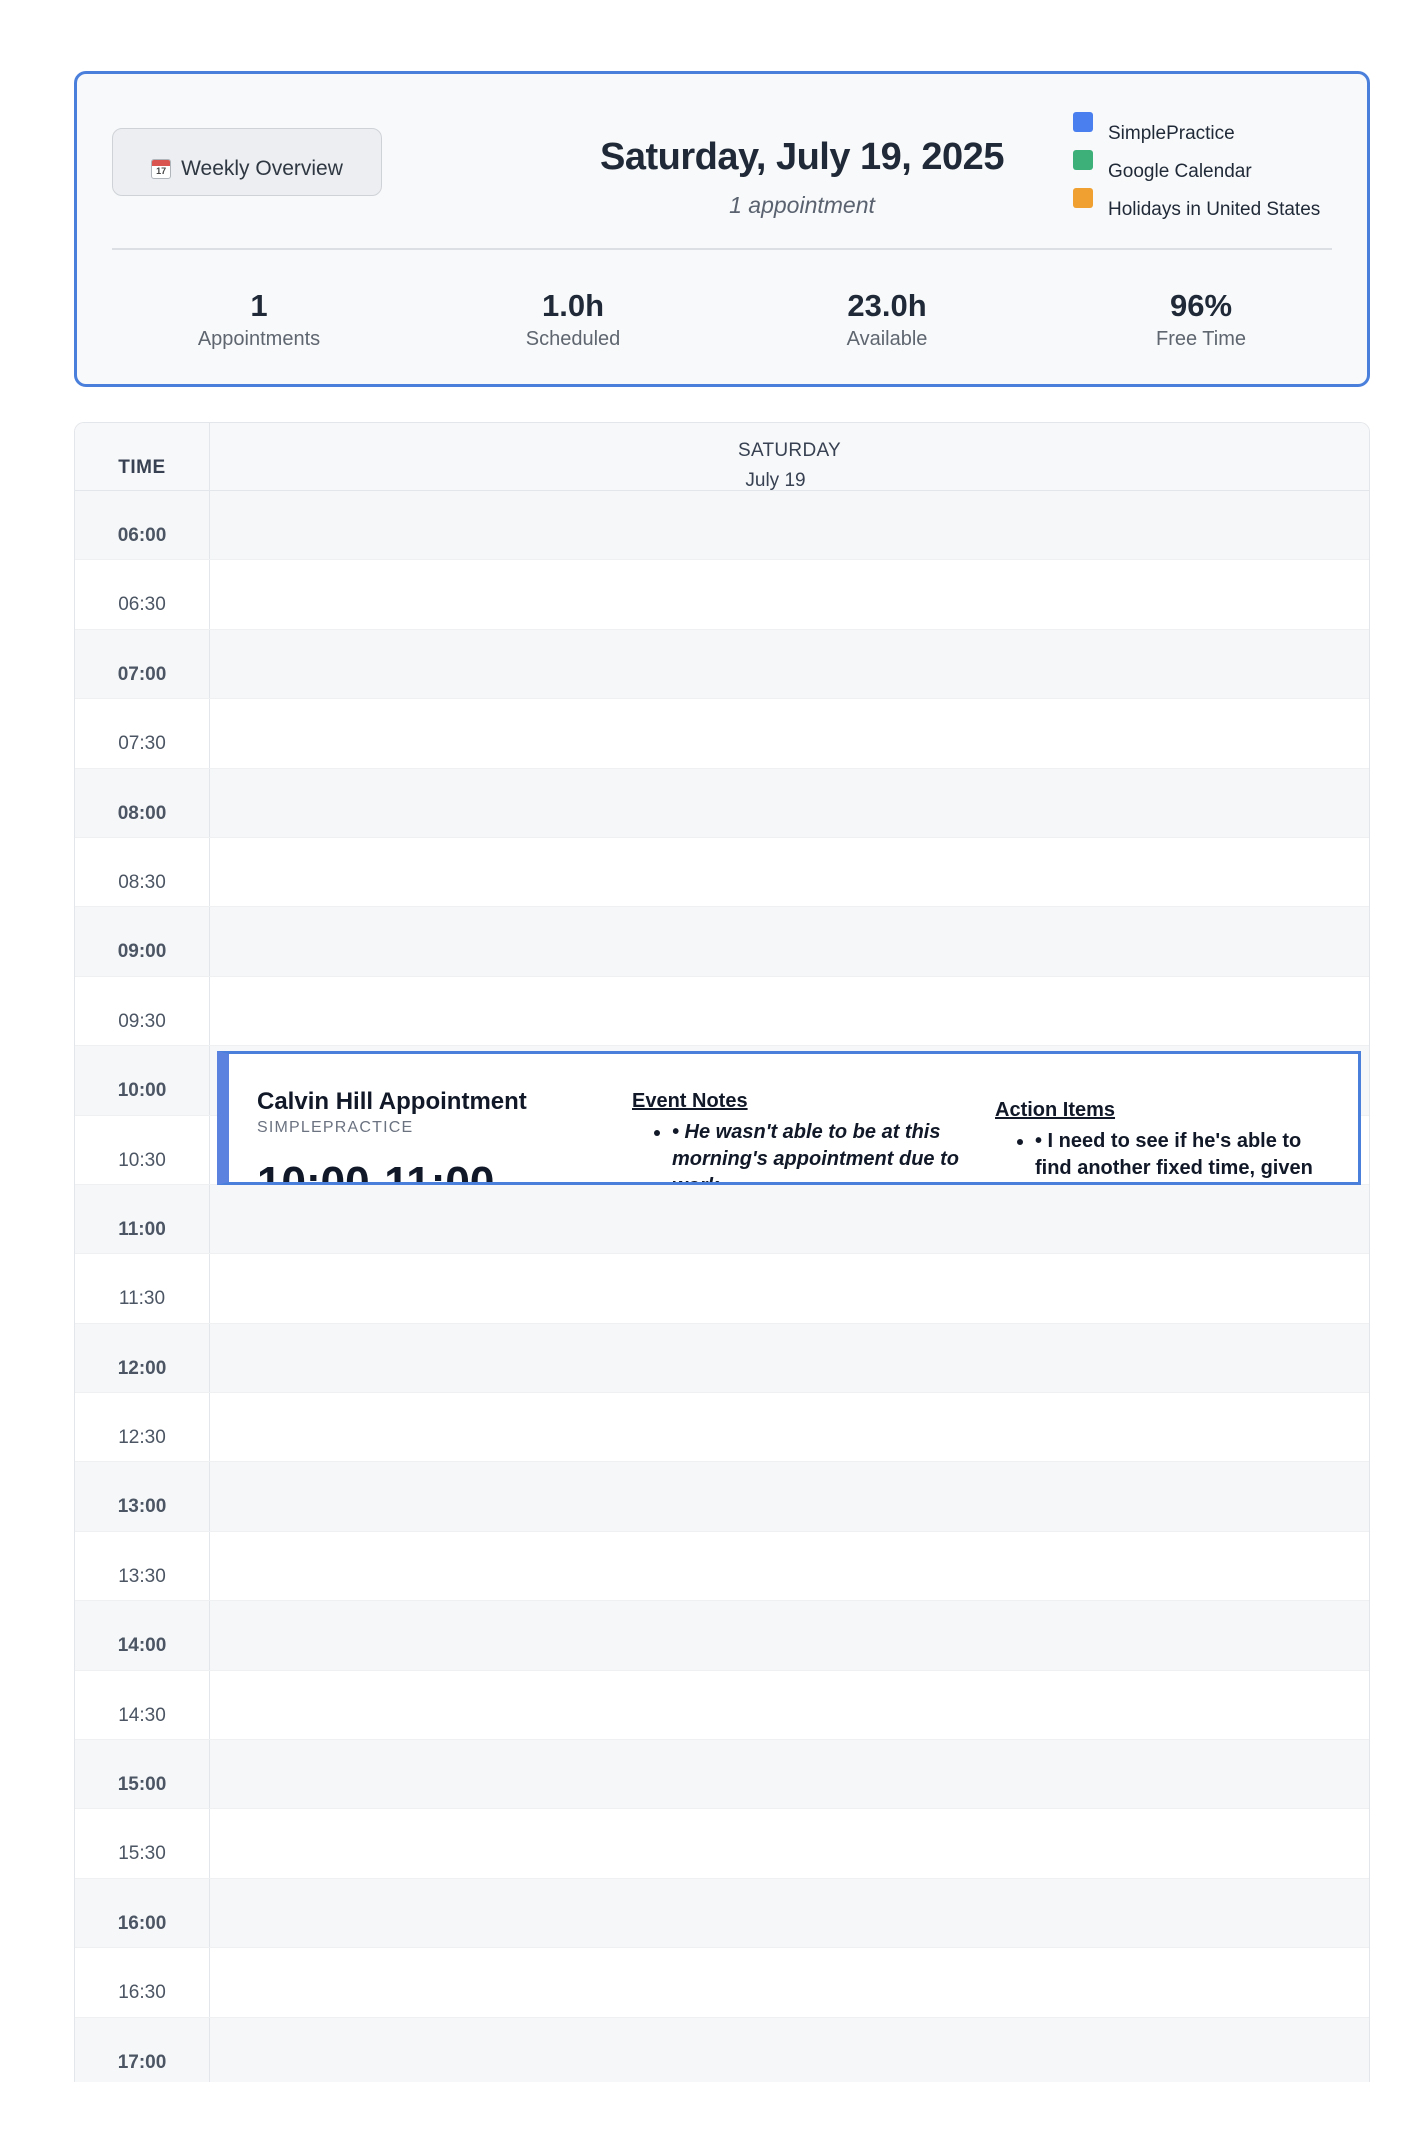 This screenshot has height=2152, width=1416. Describe the element at coordinates (1180, 171) in the screenshot. I see `legend-label: Google Calendar` at that location.